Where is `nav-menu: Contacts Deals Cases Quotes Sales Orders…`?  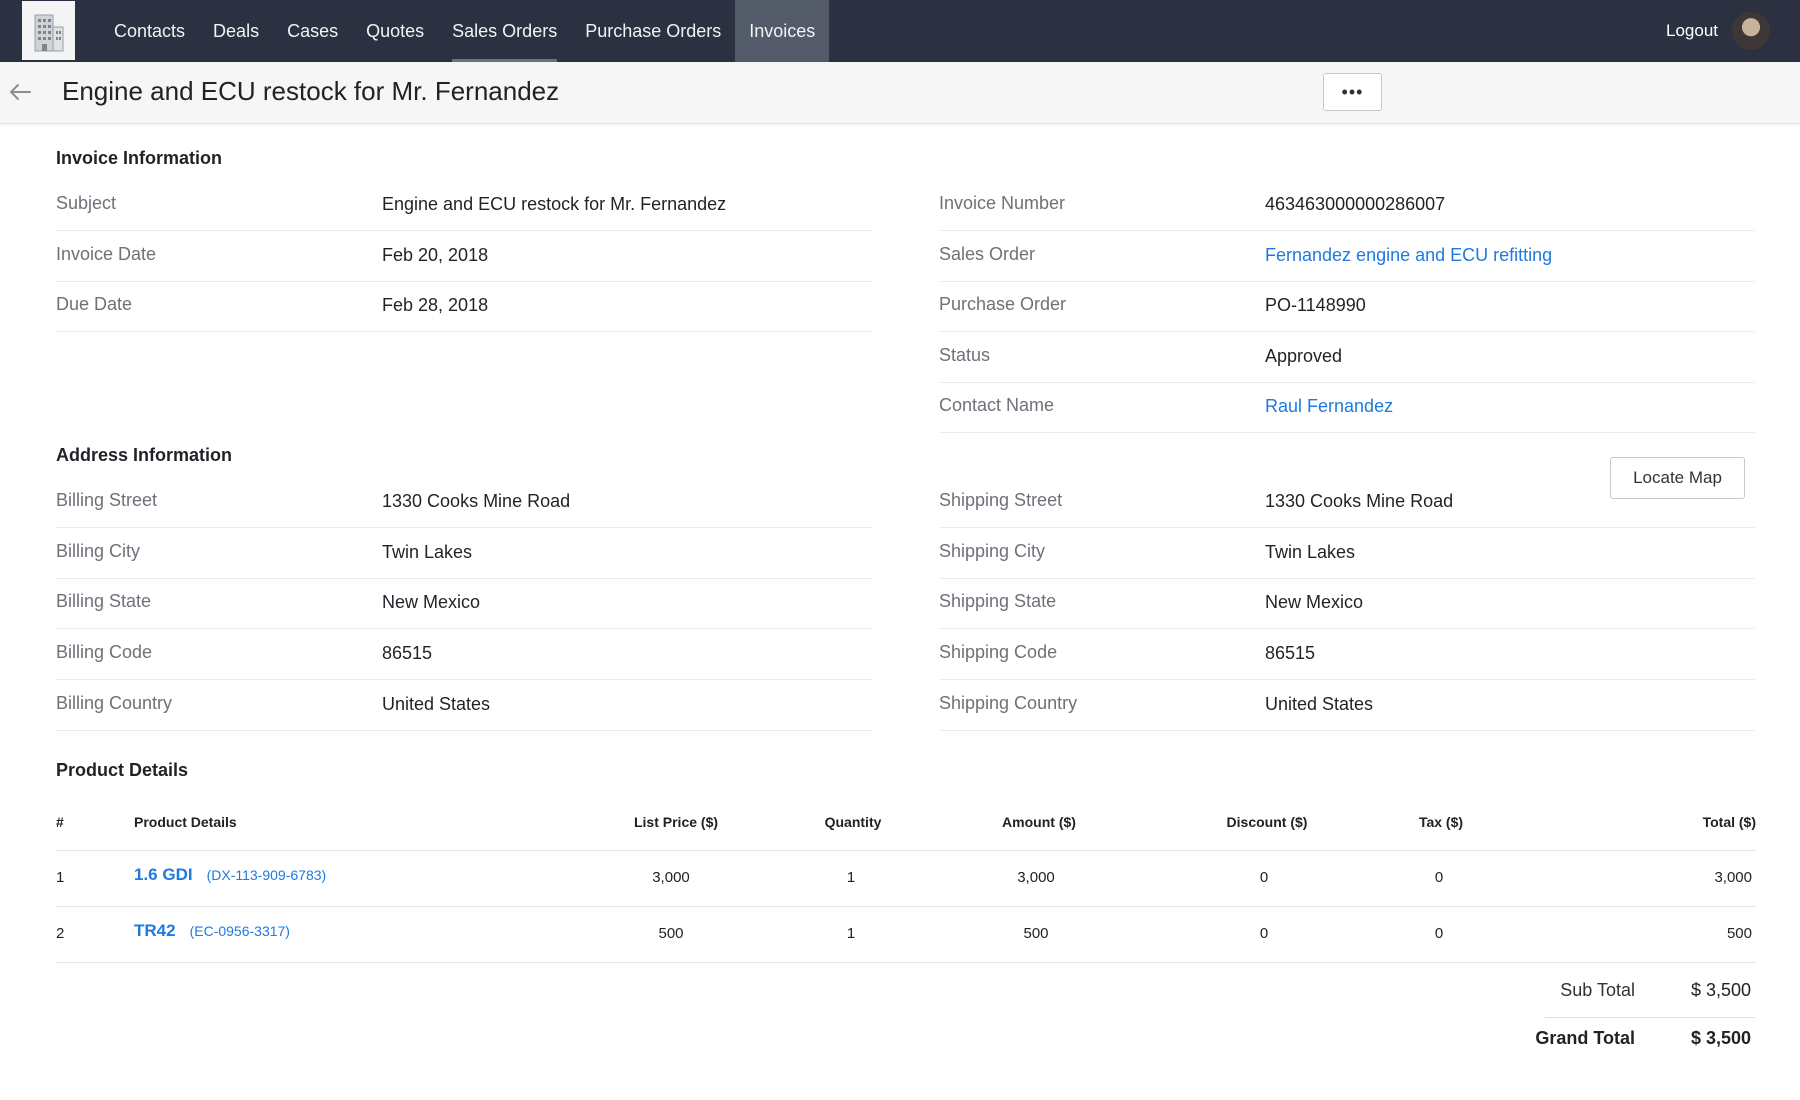
nav-menu: Contacts Deals Cases Quotes Sales Orders… is located at coordinates (465, 31).